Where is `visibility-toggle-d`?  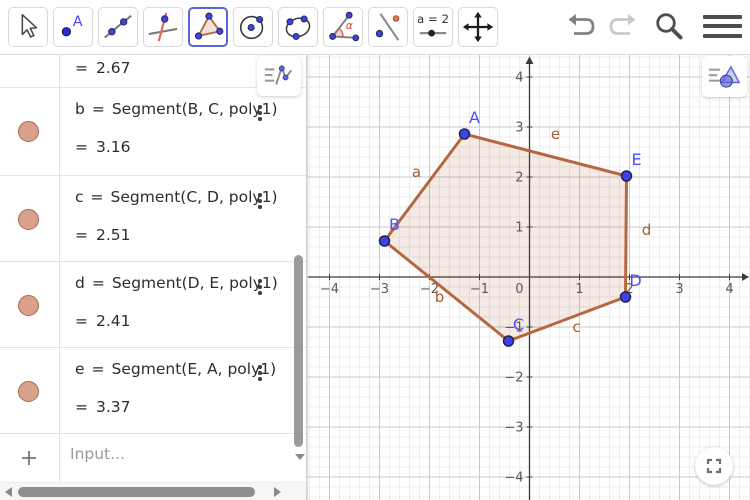 visibility-toggle-d is located at coordinates (28, 305).